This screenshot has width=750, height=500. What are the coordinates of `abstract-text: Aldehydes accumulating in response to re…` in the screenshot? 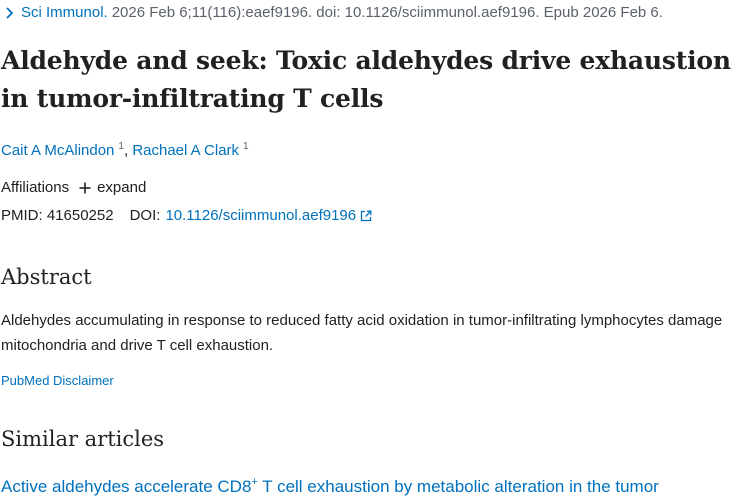 It's located at (362, 333).